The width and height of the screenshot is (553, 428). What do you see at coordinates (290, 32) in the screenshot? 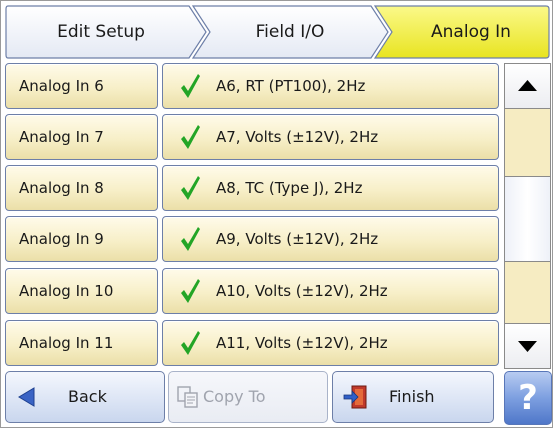
I see `crumb-field-io: Field I/O` at bounding box center [290, 32].